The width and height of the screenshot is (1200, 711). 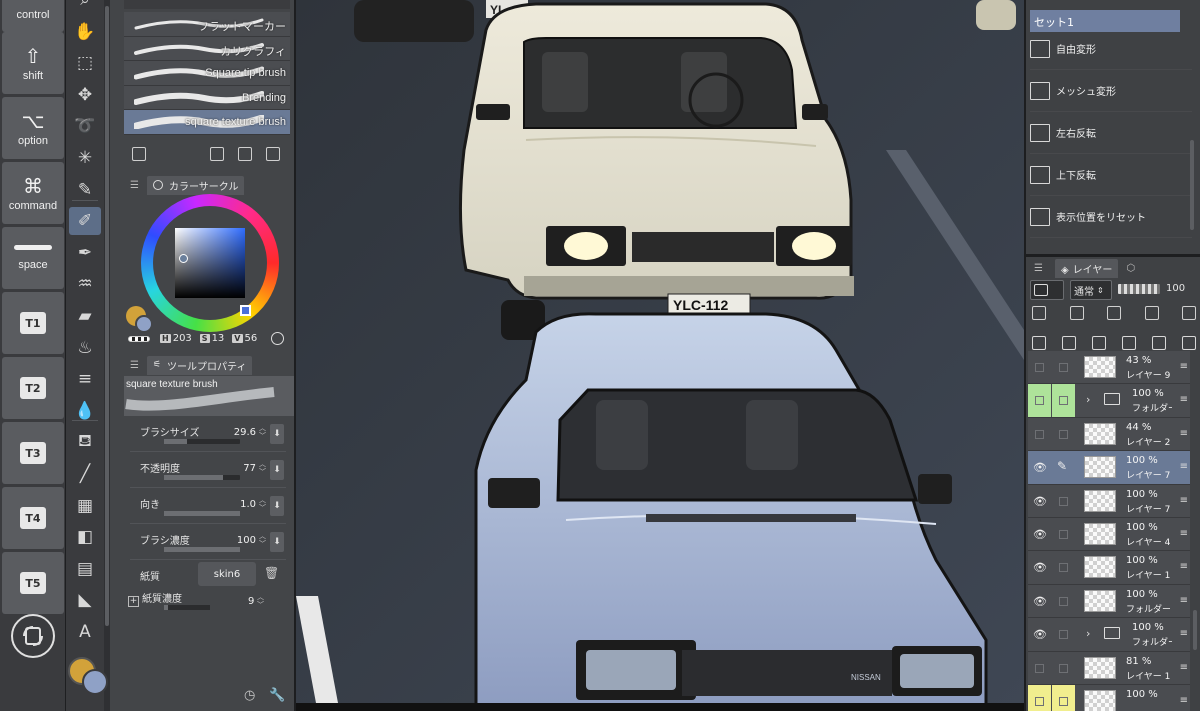 I want to click on layer-tab: ◈ レイヤー, so click(x=1086, y=268).